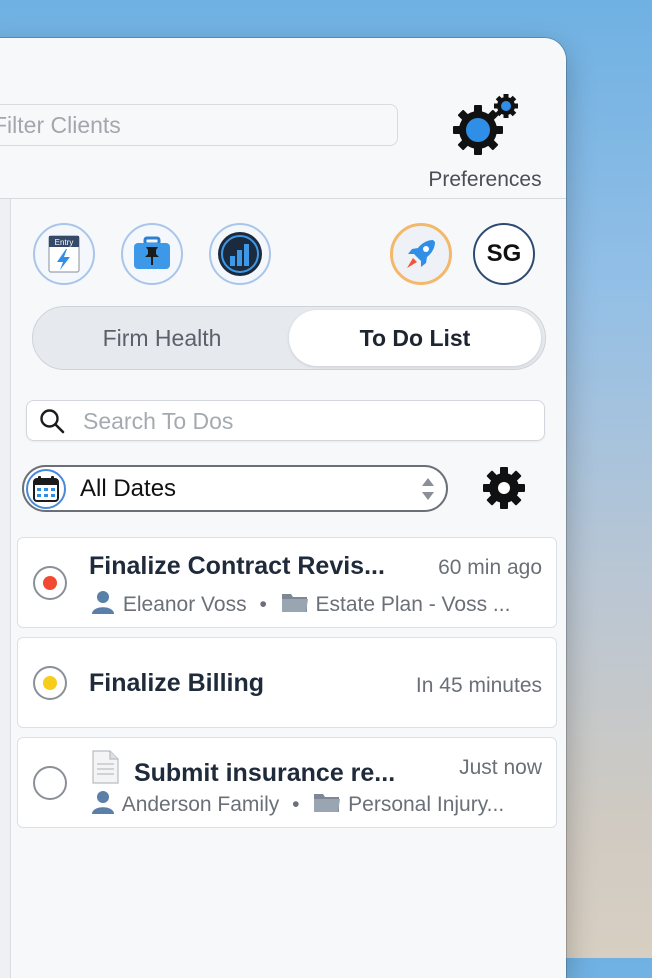 The width and height of the screenshot is (652, 978). I want to click on search-todos-input, so click(308, 421).